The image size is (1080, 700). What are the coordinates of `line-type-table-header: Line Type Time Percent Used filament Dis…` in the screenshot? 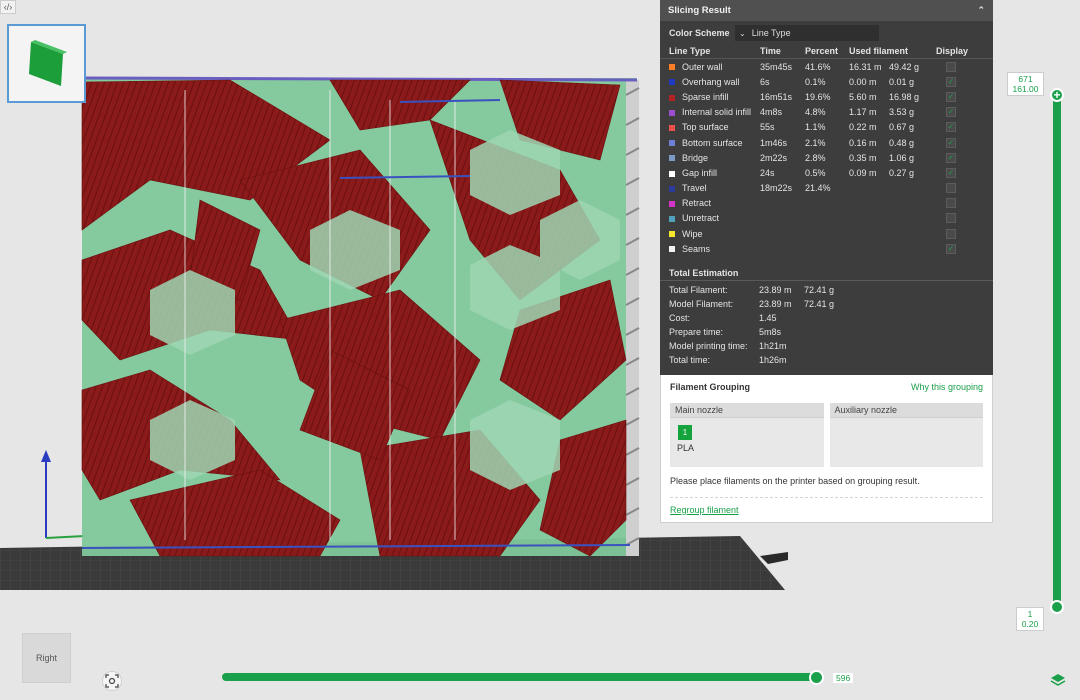 It's located at (826, 51).